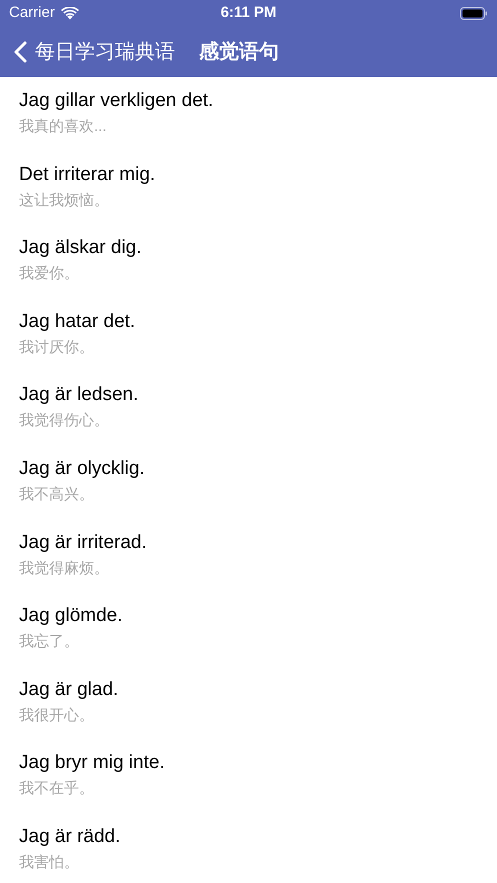 This screenshot has width=497, height=883. What do you see at coordinates (474, 13) in the screenshot?
I see `battery-icon` at bounding box center [474, 13].